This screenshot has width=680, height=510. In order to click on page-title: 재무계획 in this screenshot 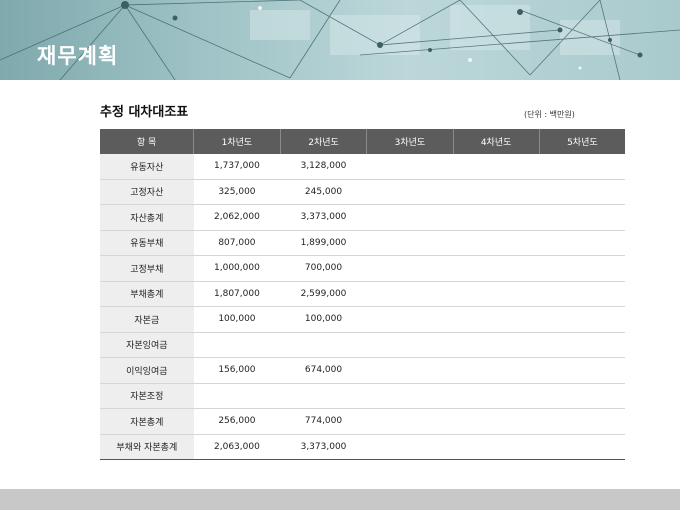, I will do `click(78, 56)`.